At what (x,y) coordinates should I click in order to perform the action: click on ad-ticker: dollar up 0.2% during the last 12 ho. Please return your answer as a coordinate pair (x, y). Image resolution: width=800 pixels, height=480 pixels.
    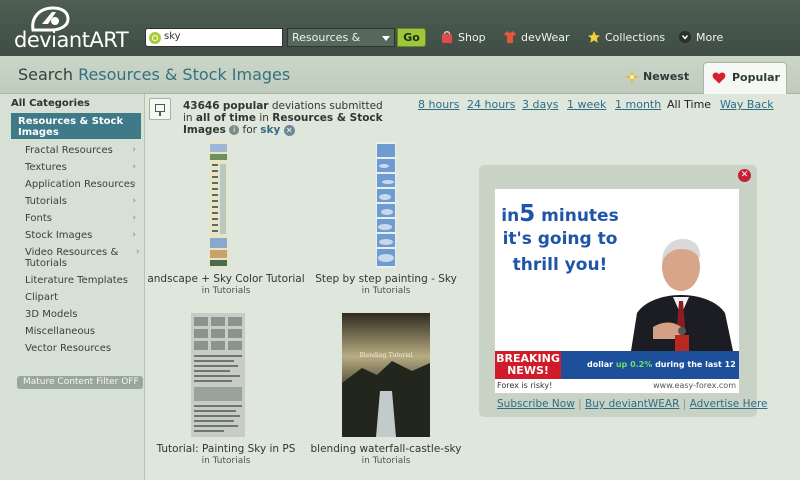
    Looking at the image, I should click on (663, 364).